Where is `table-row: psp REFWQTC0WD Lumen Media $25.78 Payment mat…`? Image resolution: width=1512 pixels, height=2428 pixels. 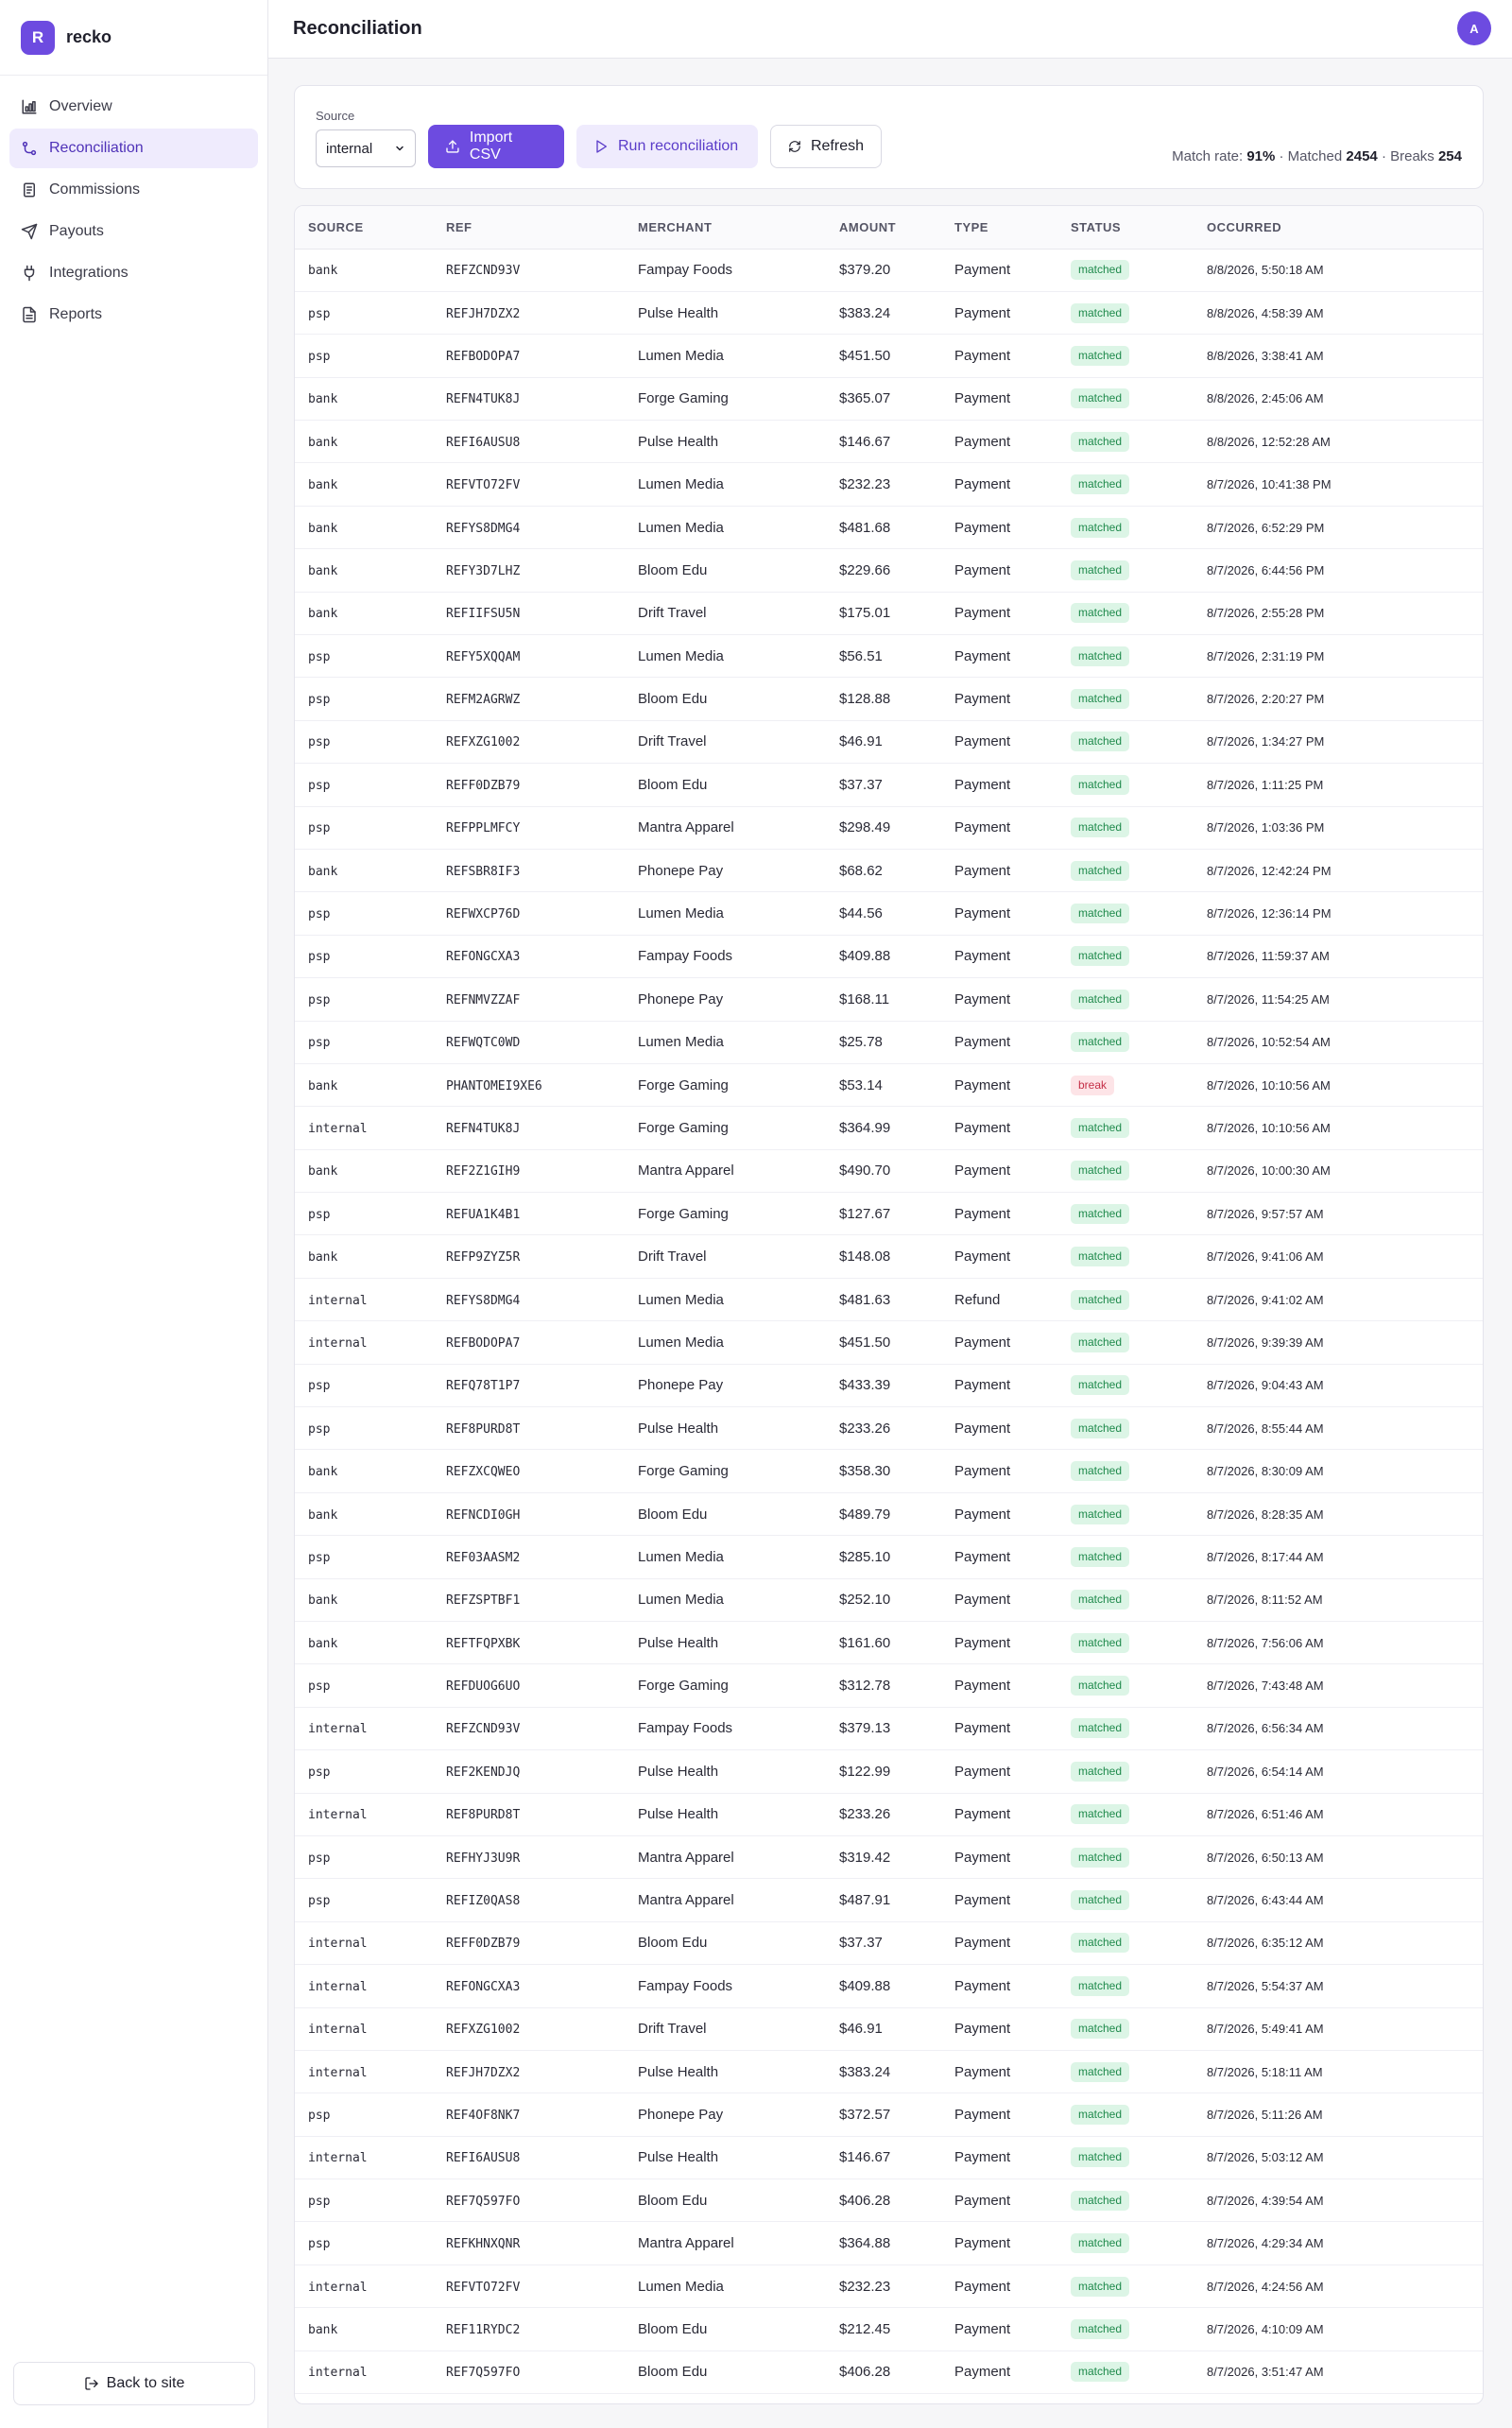
table-row: psp REFWQTC0WD Lumen Media $25.78 Payment mat… is located at coordinates (889, 1042).